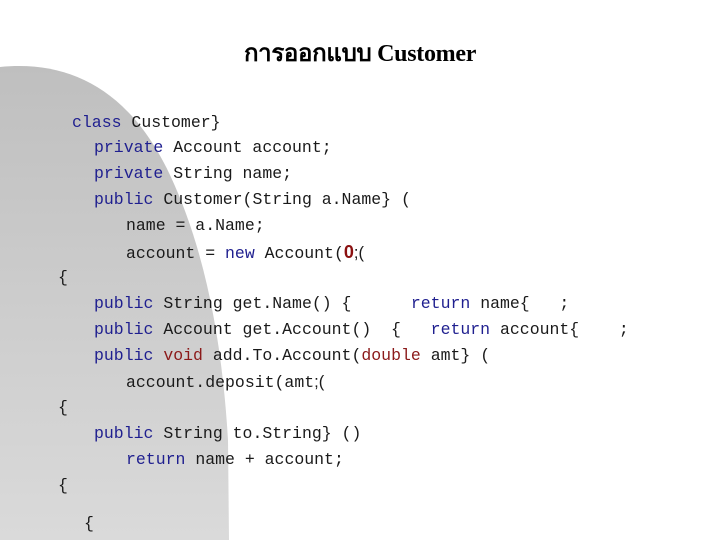 The image size is (720, 540). Describe the element at coordinates (282, 355) in the screenshot. I see `code-text: add.To.Account(` at that location.